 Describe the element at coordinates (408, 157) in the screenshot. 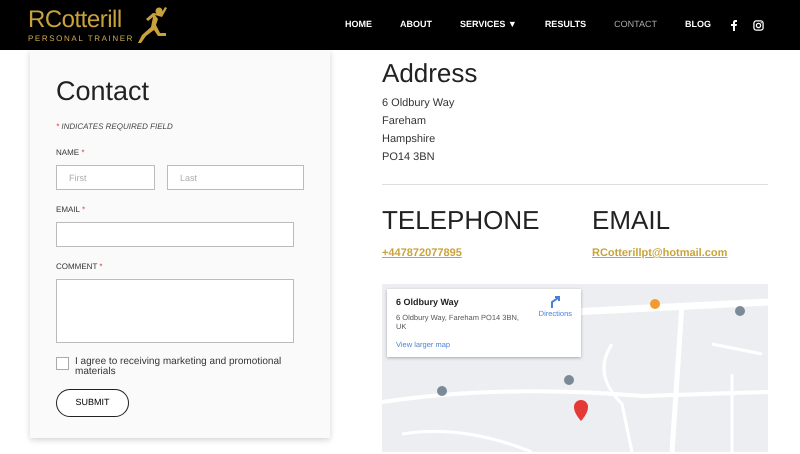

I see `address-line: PO14 3BN` at that location.